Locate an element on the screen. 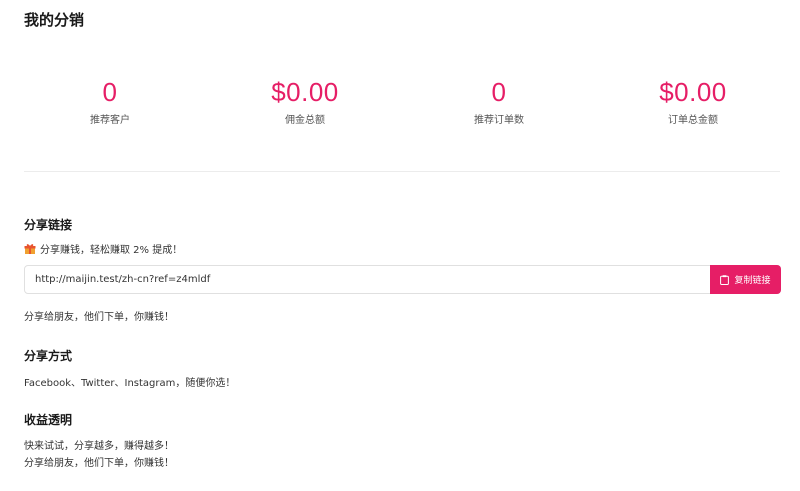  clipboard-icon is located at coordinates (725, 279).